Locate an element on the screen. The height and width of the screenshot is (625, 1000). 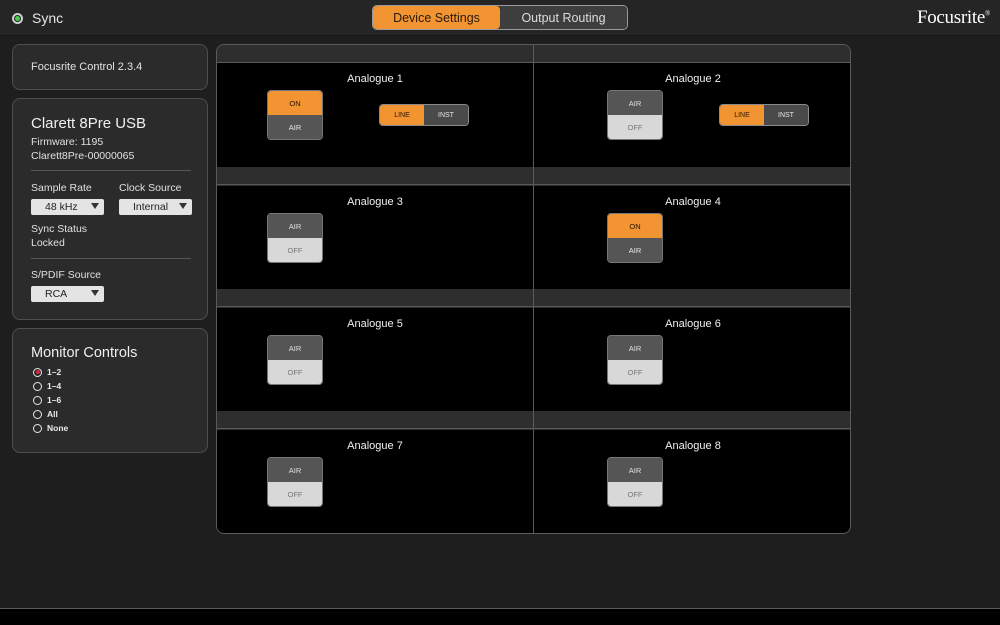
logo-mark: ® is located at coordinates (987, 13).